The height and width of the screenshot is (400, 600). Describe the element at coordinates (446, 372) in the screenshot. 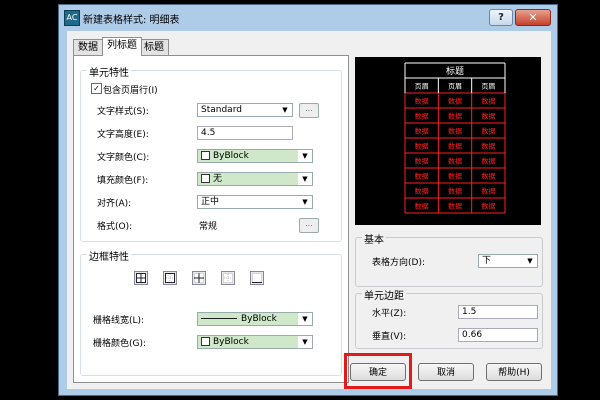

I see `cancel-button: 取消` at that location.